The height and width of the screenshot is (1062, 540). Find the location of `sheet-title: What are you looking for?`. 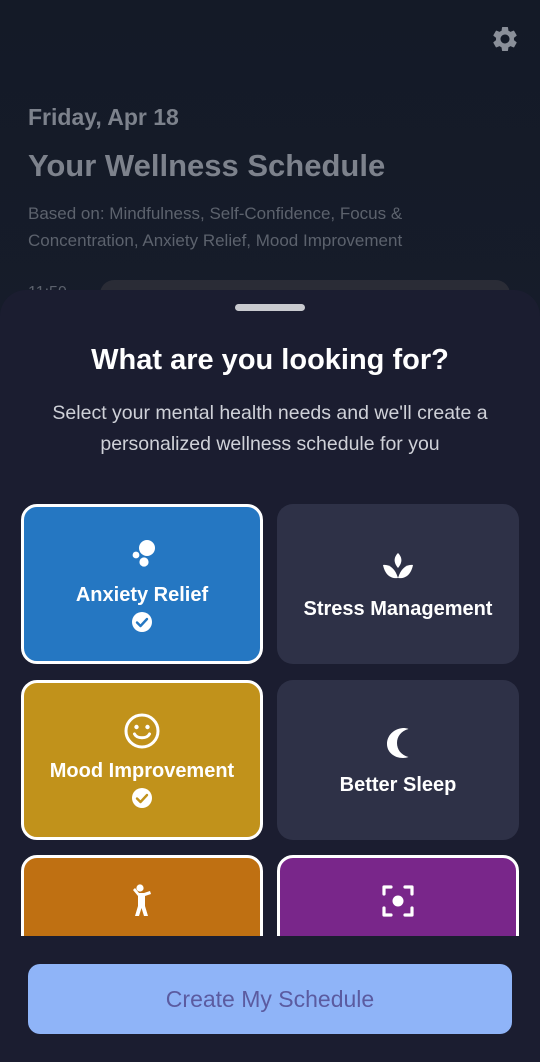

sheet-title: What are you looking for? is located at coordinates (270, 360).